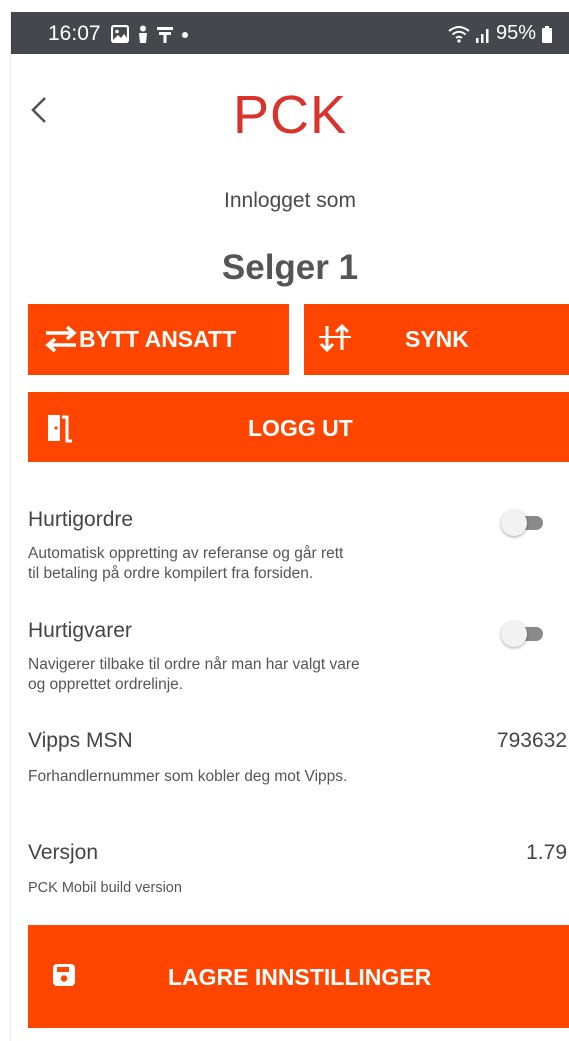  I want to click on usb-icon, so click(165, 35).